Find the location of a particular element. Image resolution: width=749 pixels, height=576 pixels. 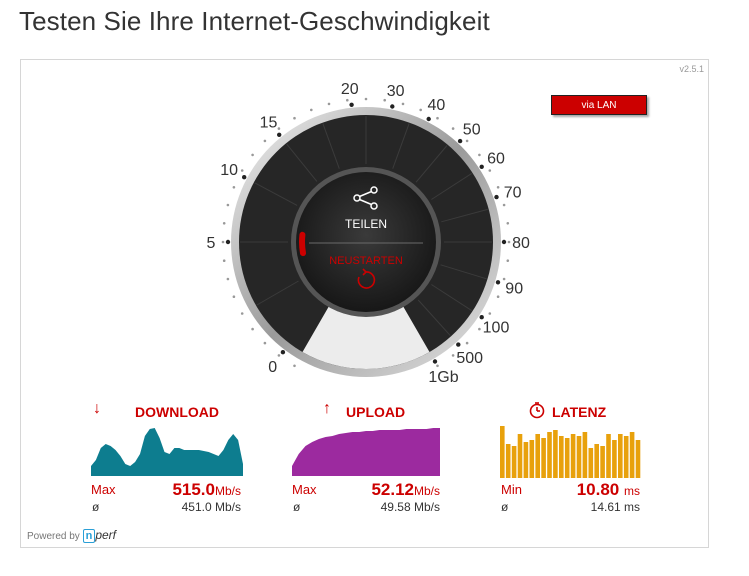

nperf-logo: nnperfperf is located at coordinates (99, 535).